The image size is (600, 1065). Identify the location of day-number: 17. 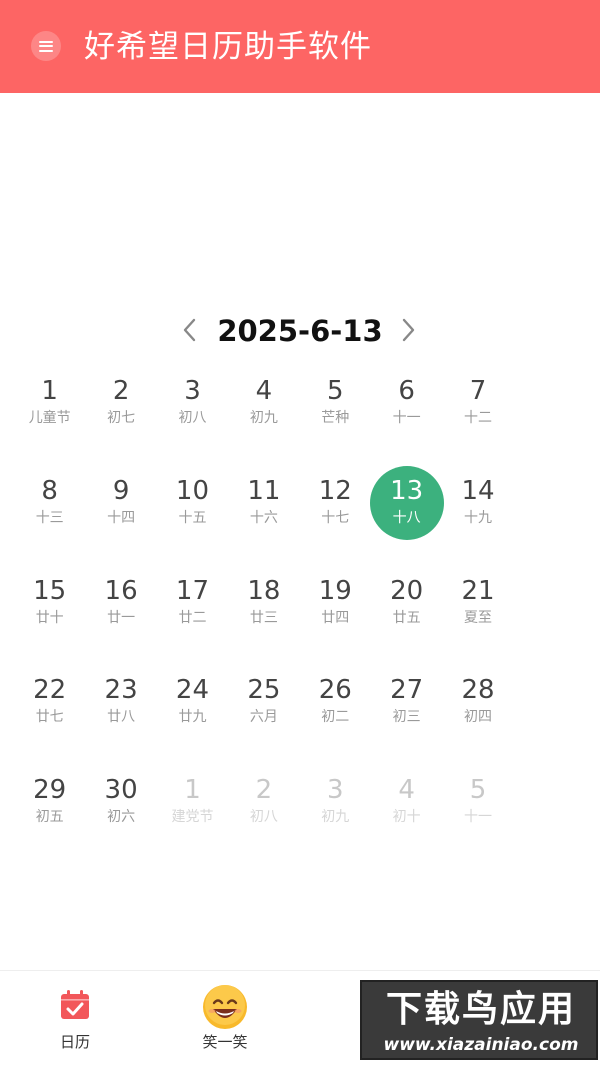
(192, 590).